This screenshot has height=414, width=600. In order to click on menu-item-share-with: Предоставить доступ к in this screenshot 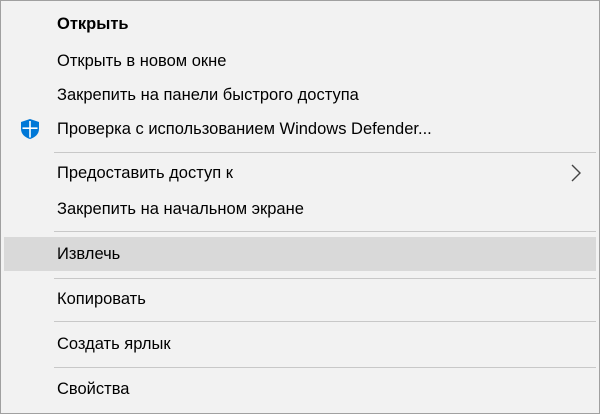, I will do `click(300, 173)`.